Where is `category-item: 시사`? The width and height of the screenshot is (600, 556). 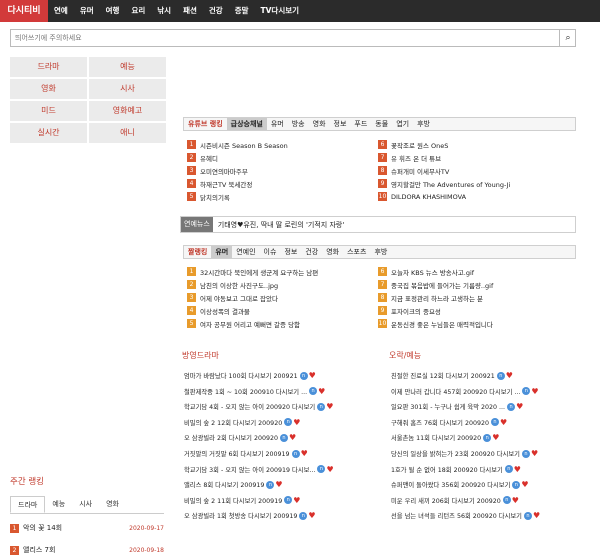
category-item: 시사 is located at coordinates (127, 89).